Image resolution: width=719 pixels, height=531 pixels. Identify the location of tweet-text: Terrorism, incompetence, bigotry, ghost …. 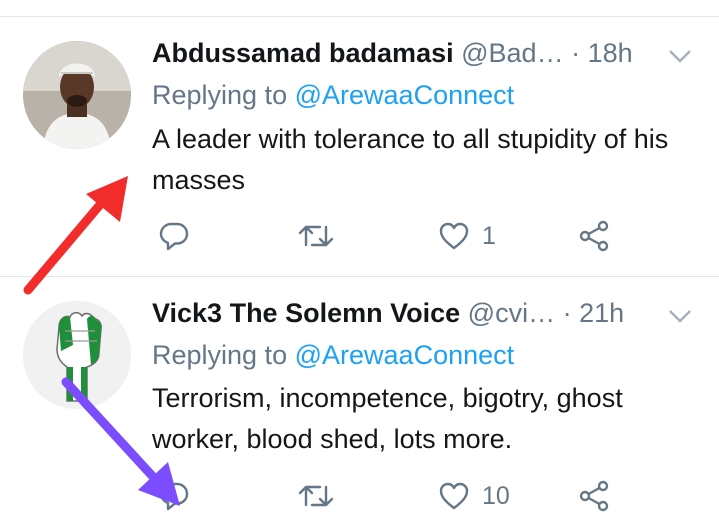
(387, 418).